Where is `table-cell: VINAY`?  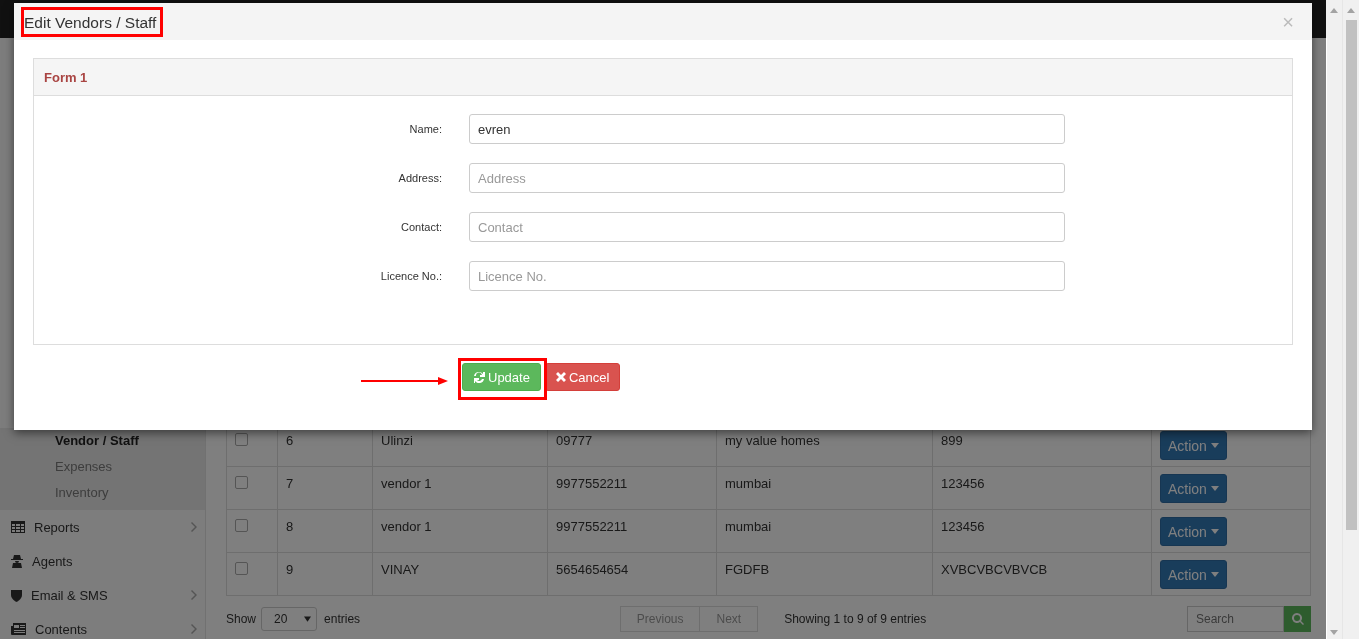 table-cell: VINAY is located at coordinates (460, 574).